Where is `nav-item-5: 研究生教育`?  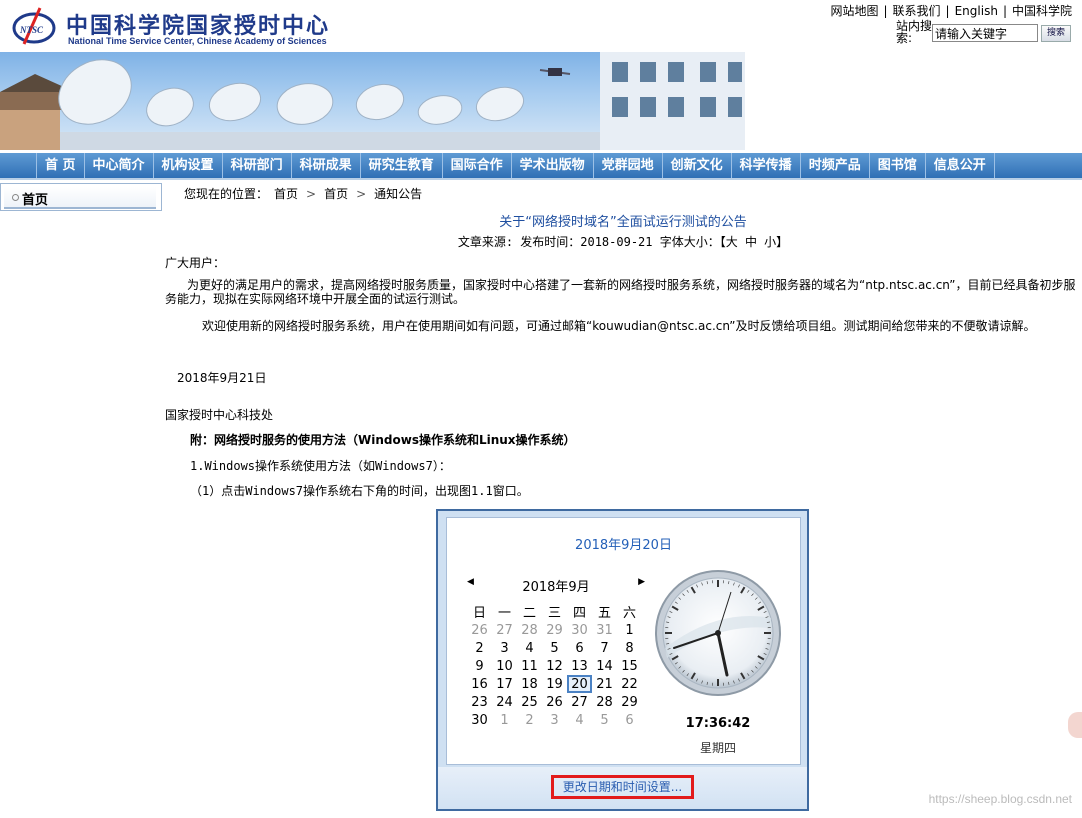
nav-item-5: 研究生教育 is located at coordinates (402, 165).